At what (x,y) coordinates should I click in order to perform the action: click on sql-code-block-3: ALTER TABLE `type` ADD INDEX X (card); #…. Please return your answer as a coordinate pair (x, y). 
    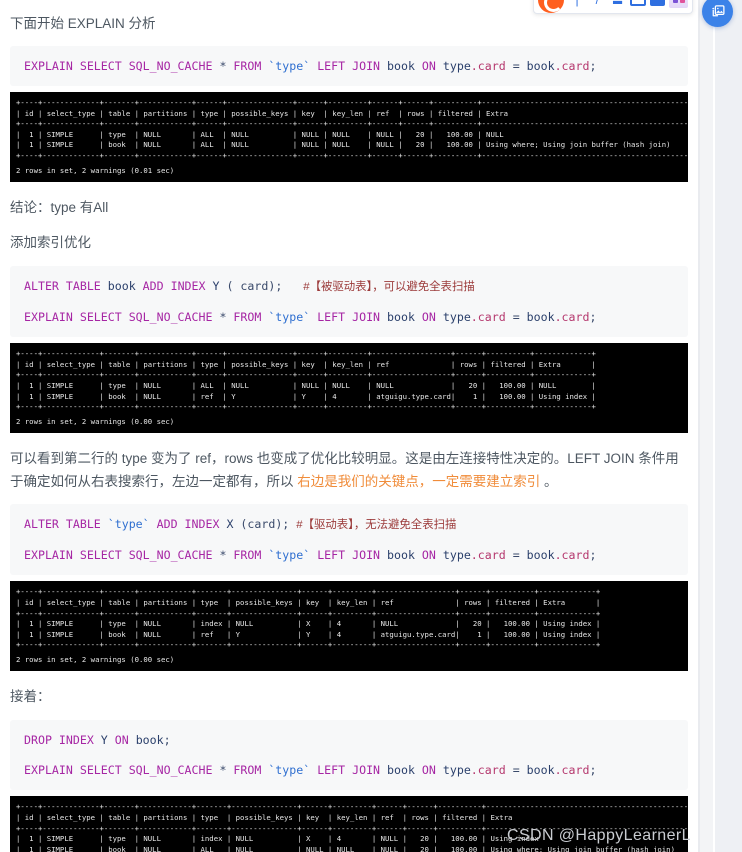
    Looking at the image, I should click on (349, 540).